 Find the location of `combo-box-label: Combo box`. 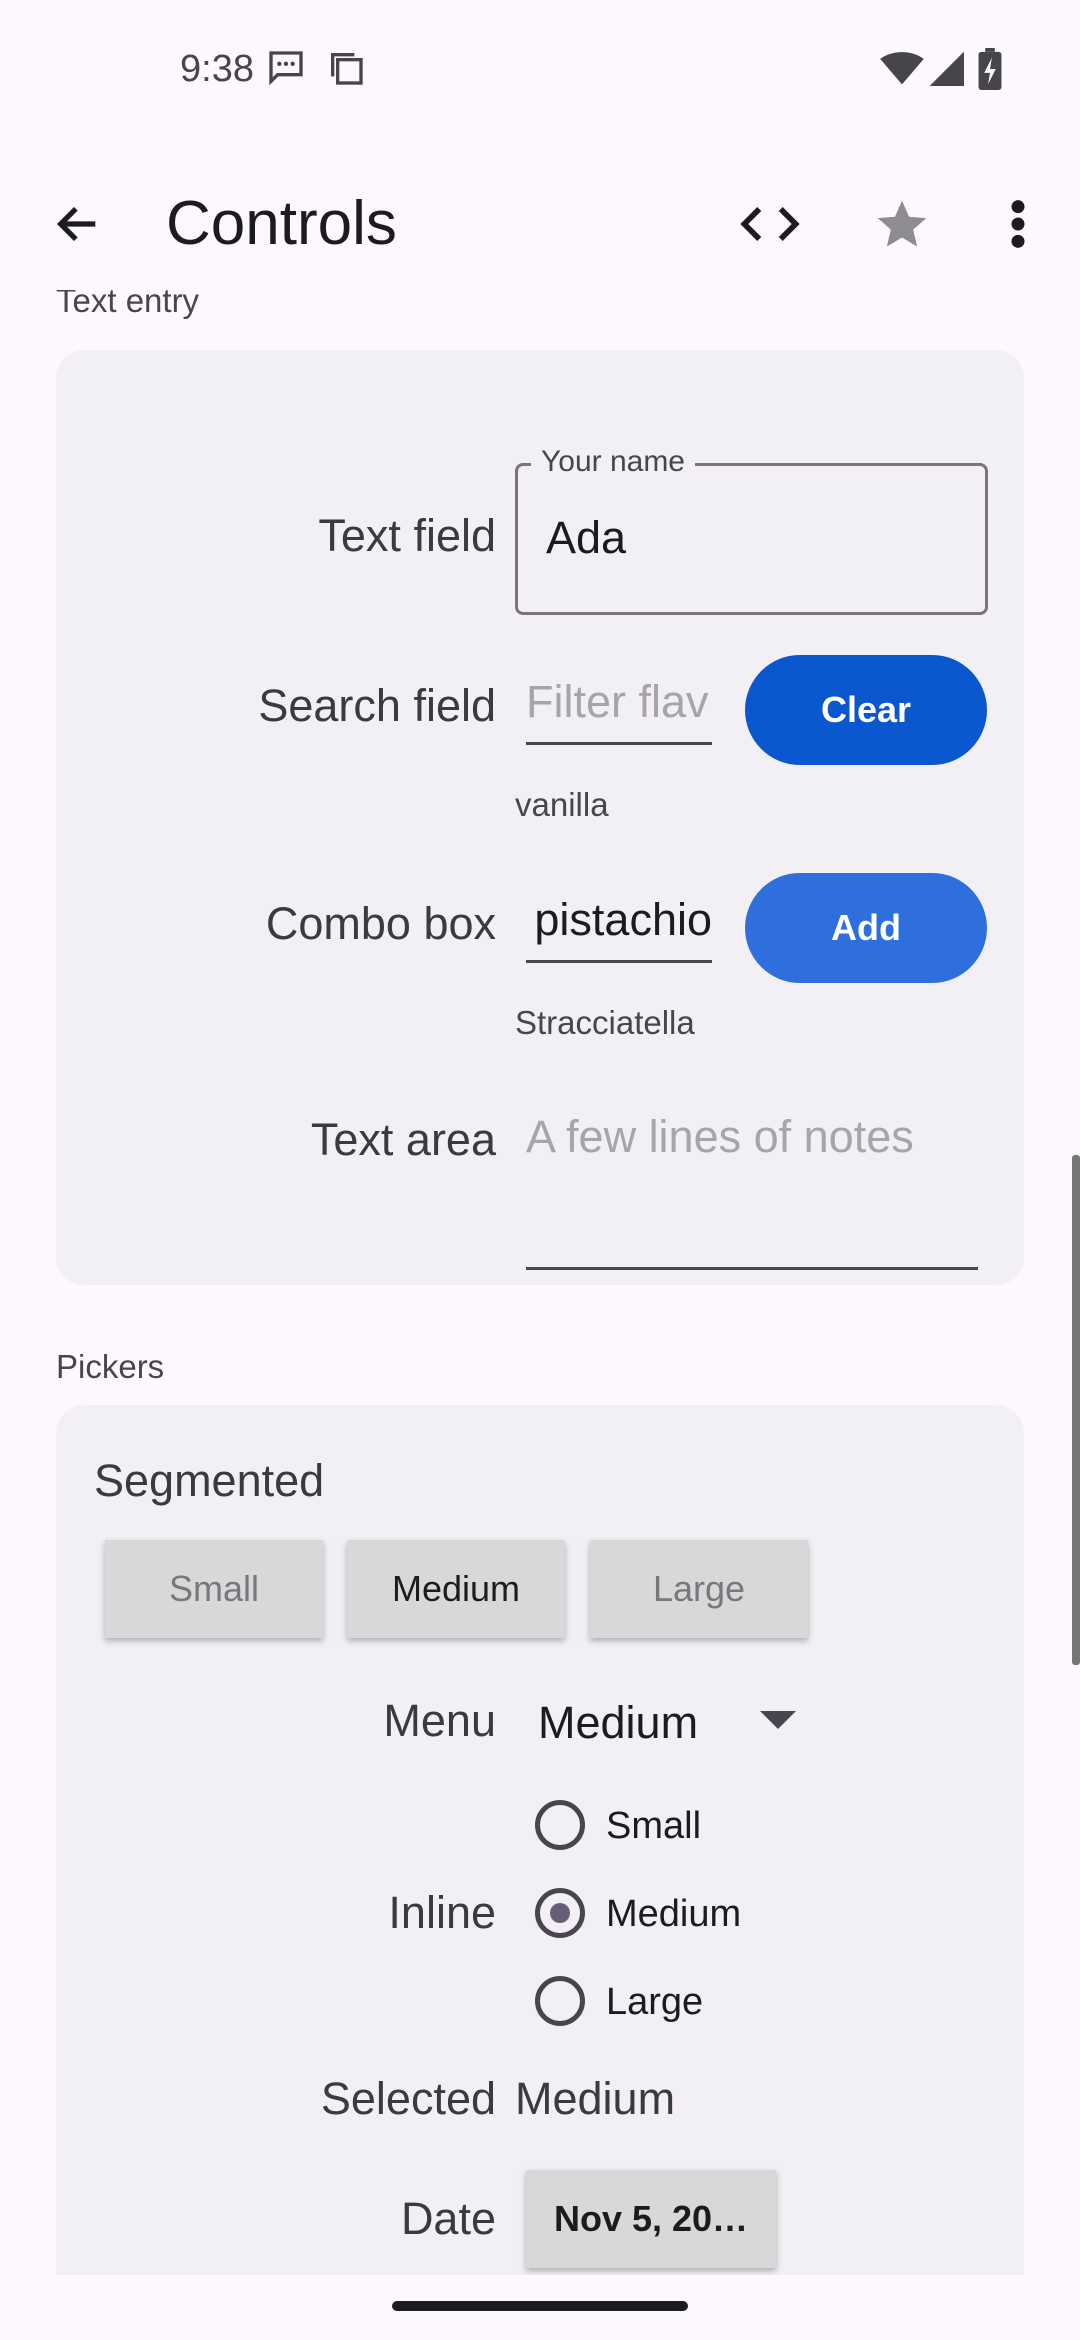

combo-box-label: Combo box is located at coordinates (380, 923).